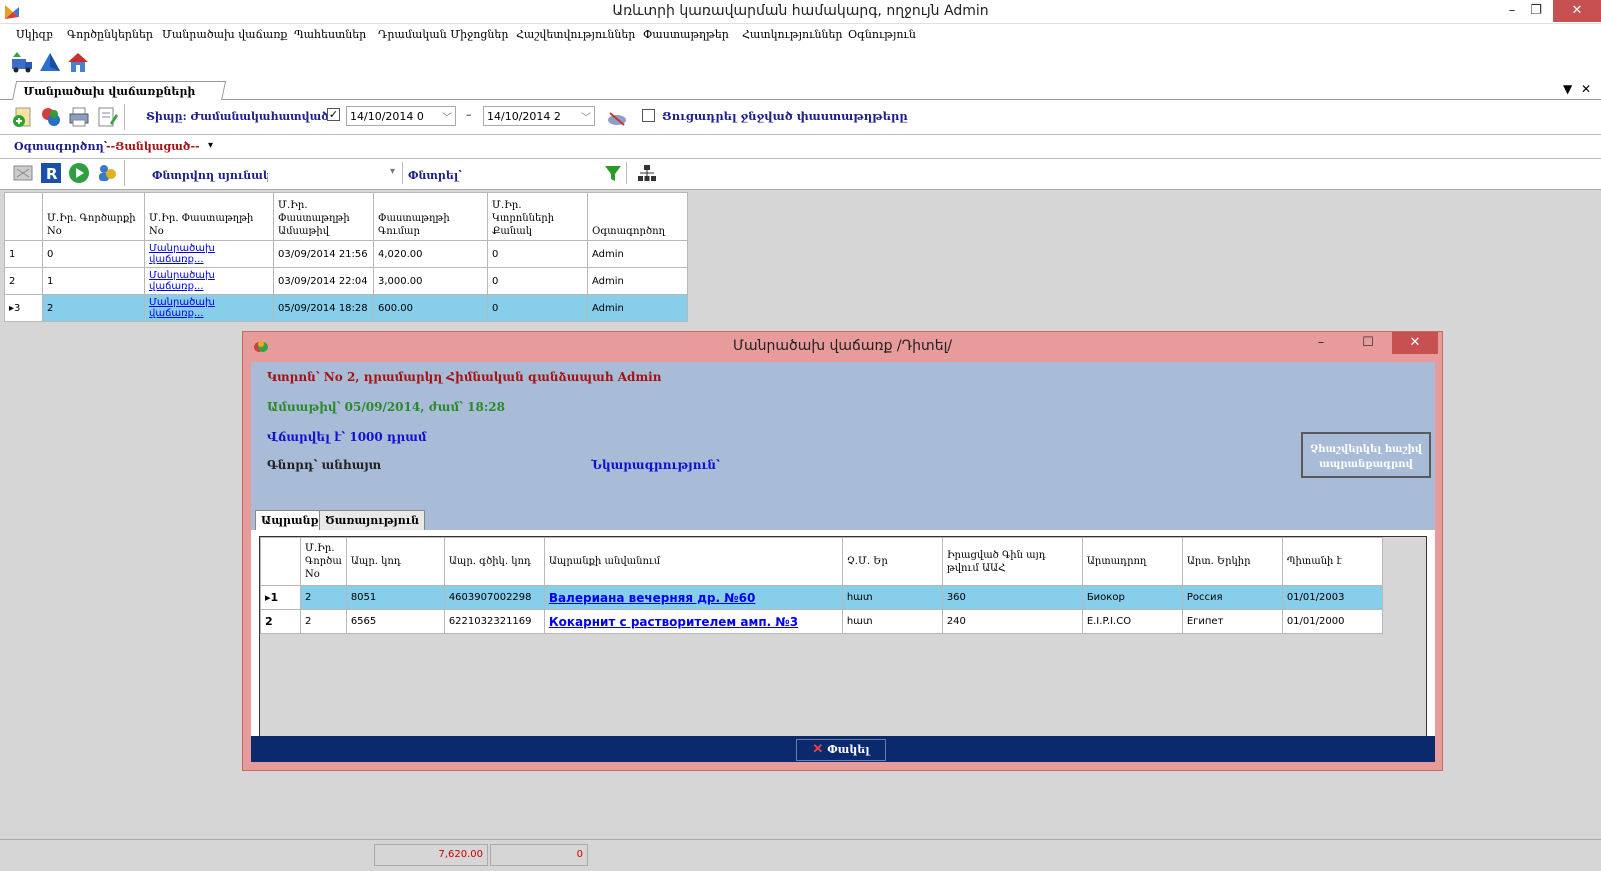 The image size is (1601, 871). What do you see at coordinates (1232, 561) in the screenshot?
I see `col-country: Արտ. Երկիր` at bounding box center [1232, 561].